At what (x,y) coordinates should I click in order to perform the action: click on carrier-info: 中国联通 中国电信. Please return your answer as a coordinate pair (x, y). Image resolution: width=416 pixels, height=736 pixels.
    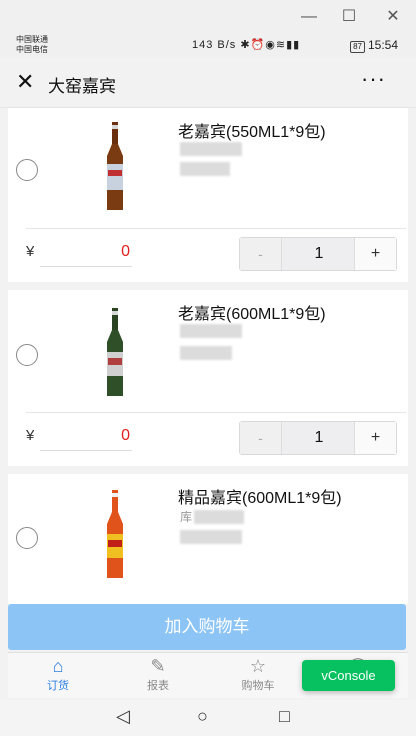
    Looking at the image, I should click on (32, 45).